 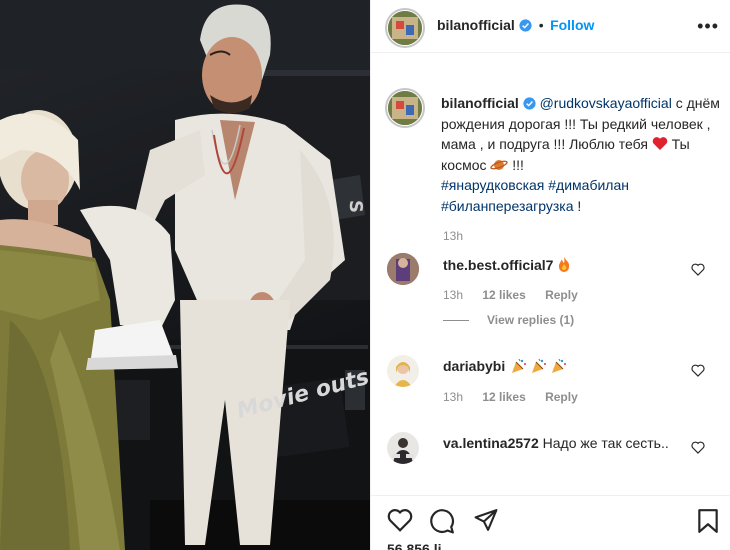 I want to click on party-popper-emoji-icons, so click(x=539, y=368).